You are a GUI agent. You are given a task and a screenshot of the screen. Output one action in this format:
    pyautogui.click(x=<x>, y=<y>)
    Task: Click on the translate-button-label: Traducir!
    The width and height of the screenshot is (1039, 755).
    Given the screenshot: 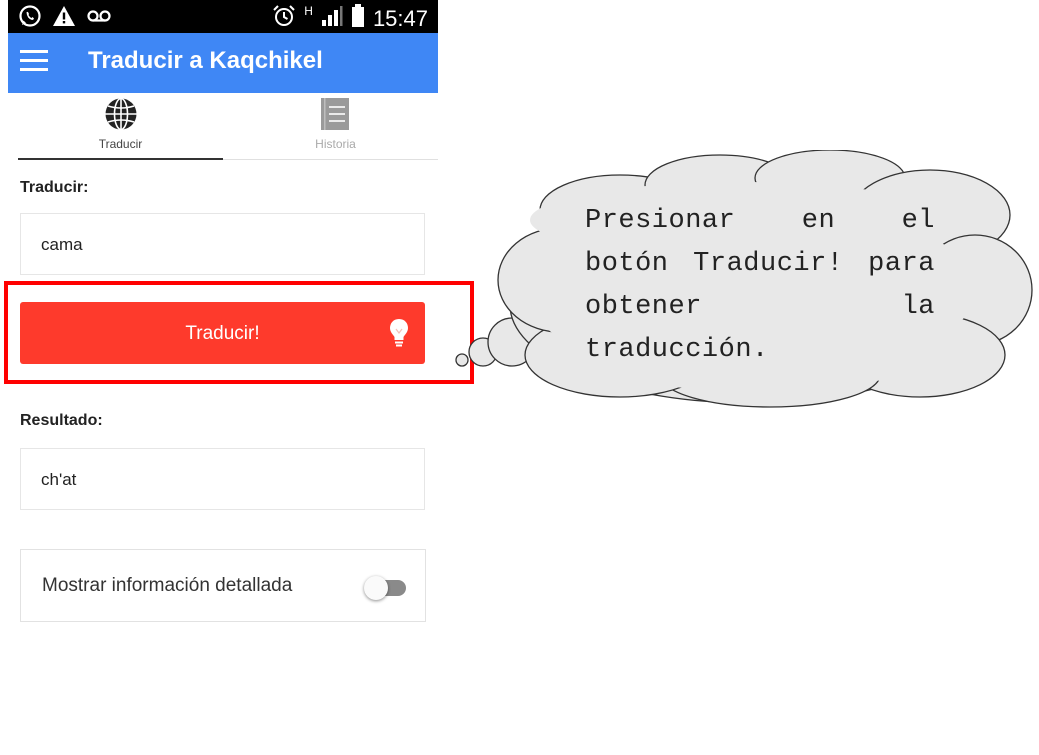 What is the action you would take?
    pyautogui.click(x=222, y=333)
    